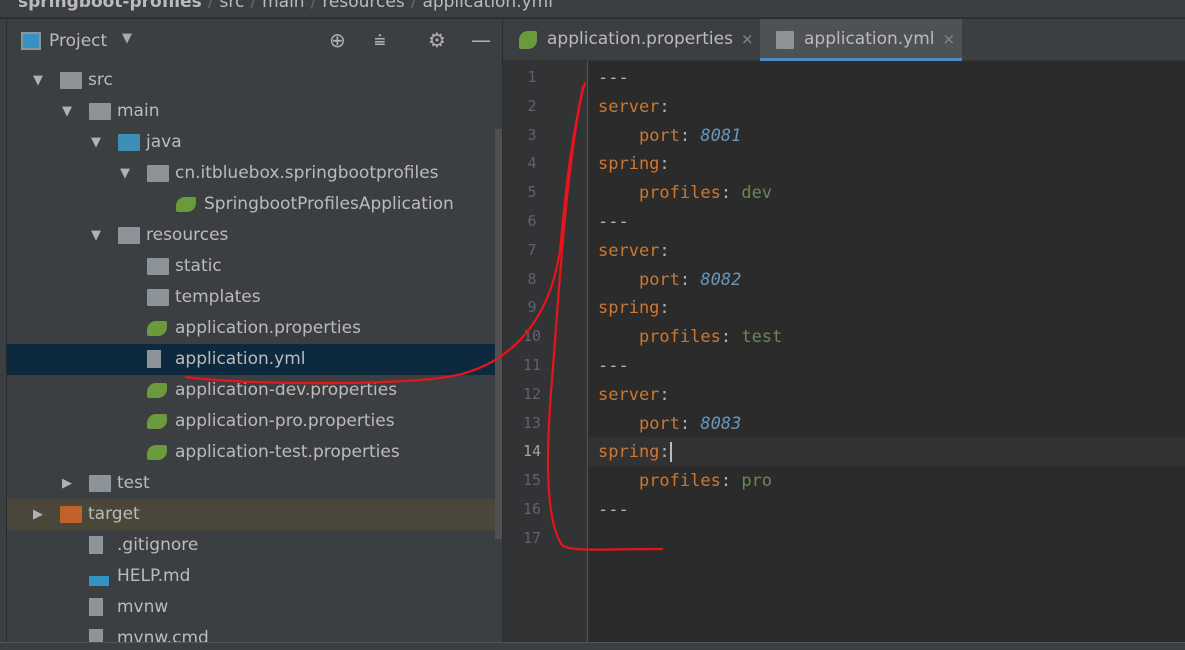 The width and height of the screenshot is (1185, 650). What do you see at coordinates (670, 452) in the screenshot?
I see `text-cursor` at bounding box center [670, 452].